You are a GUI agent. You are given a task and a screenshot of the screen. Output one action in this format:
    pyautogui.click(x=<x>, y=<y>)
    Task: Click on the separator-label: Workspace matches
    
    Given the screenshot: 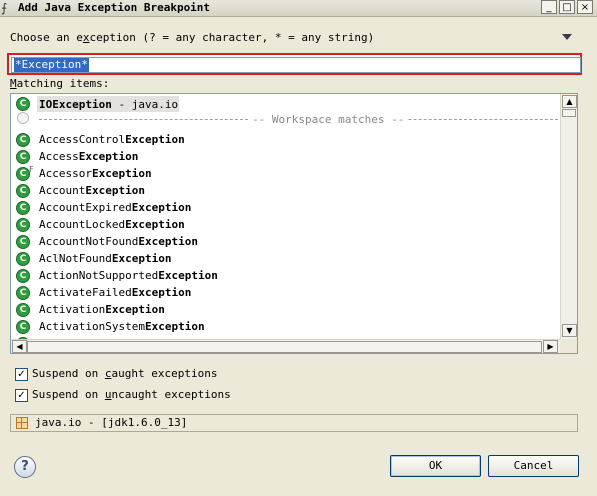 What is the action you would take?
    pyautogui.click(x=328, y=119)
    